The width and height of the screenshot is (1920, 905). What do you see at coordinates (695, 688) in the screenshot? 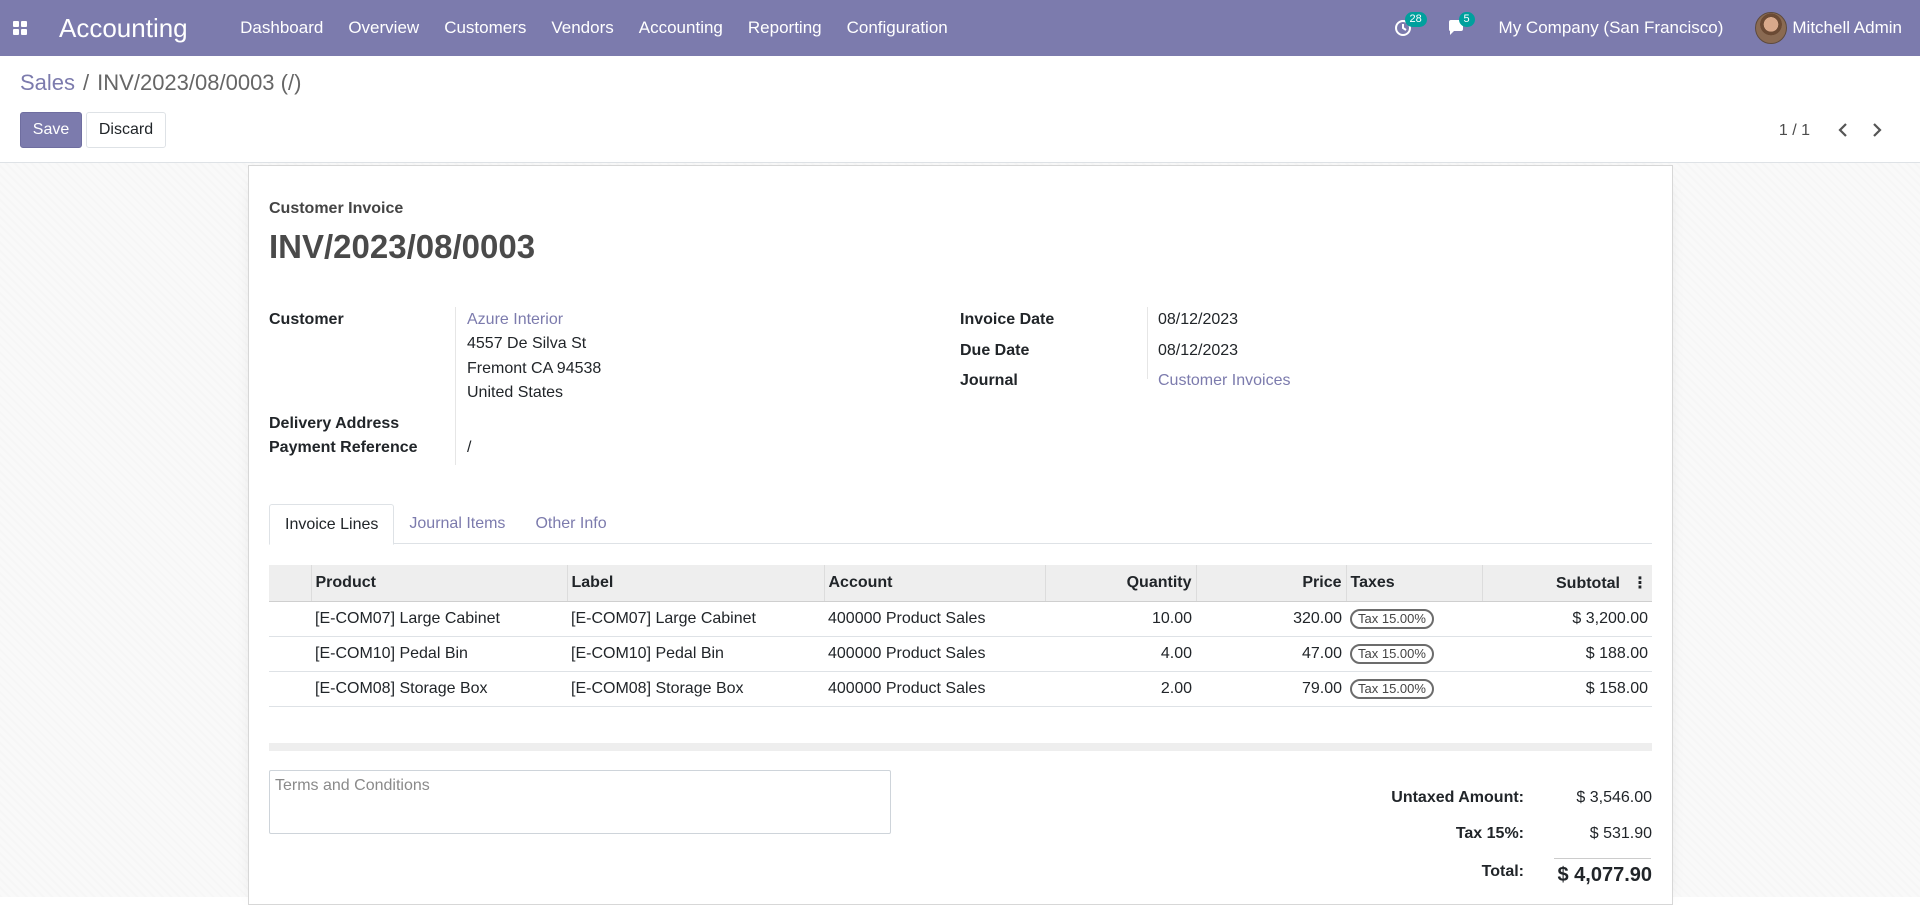
I see `cell-label: [E-COM08] Storage Box` at bounding box center [695, 688].